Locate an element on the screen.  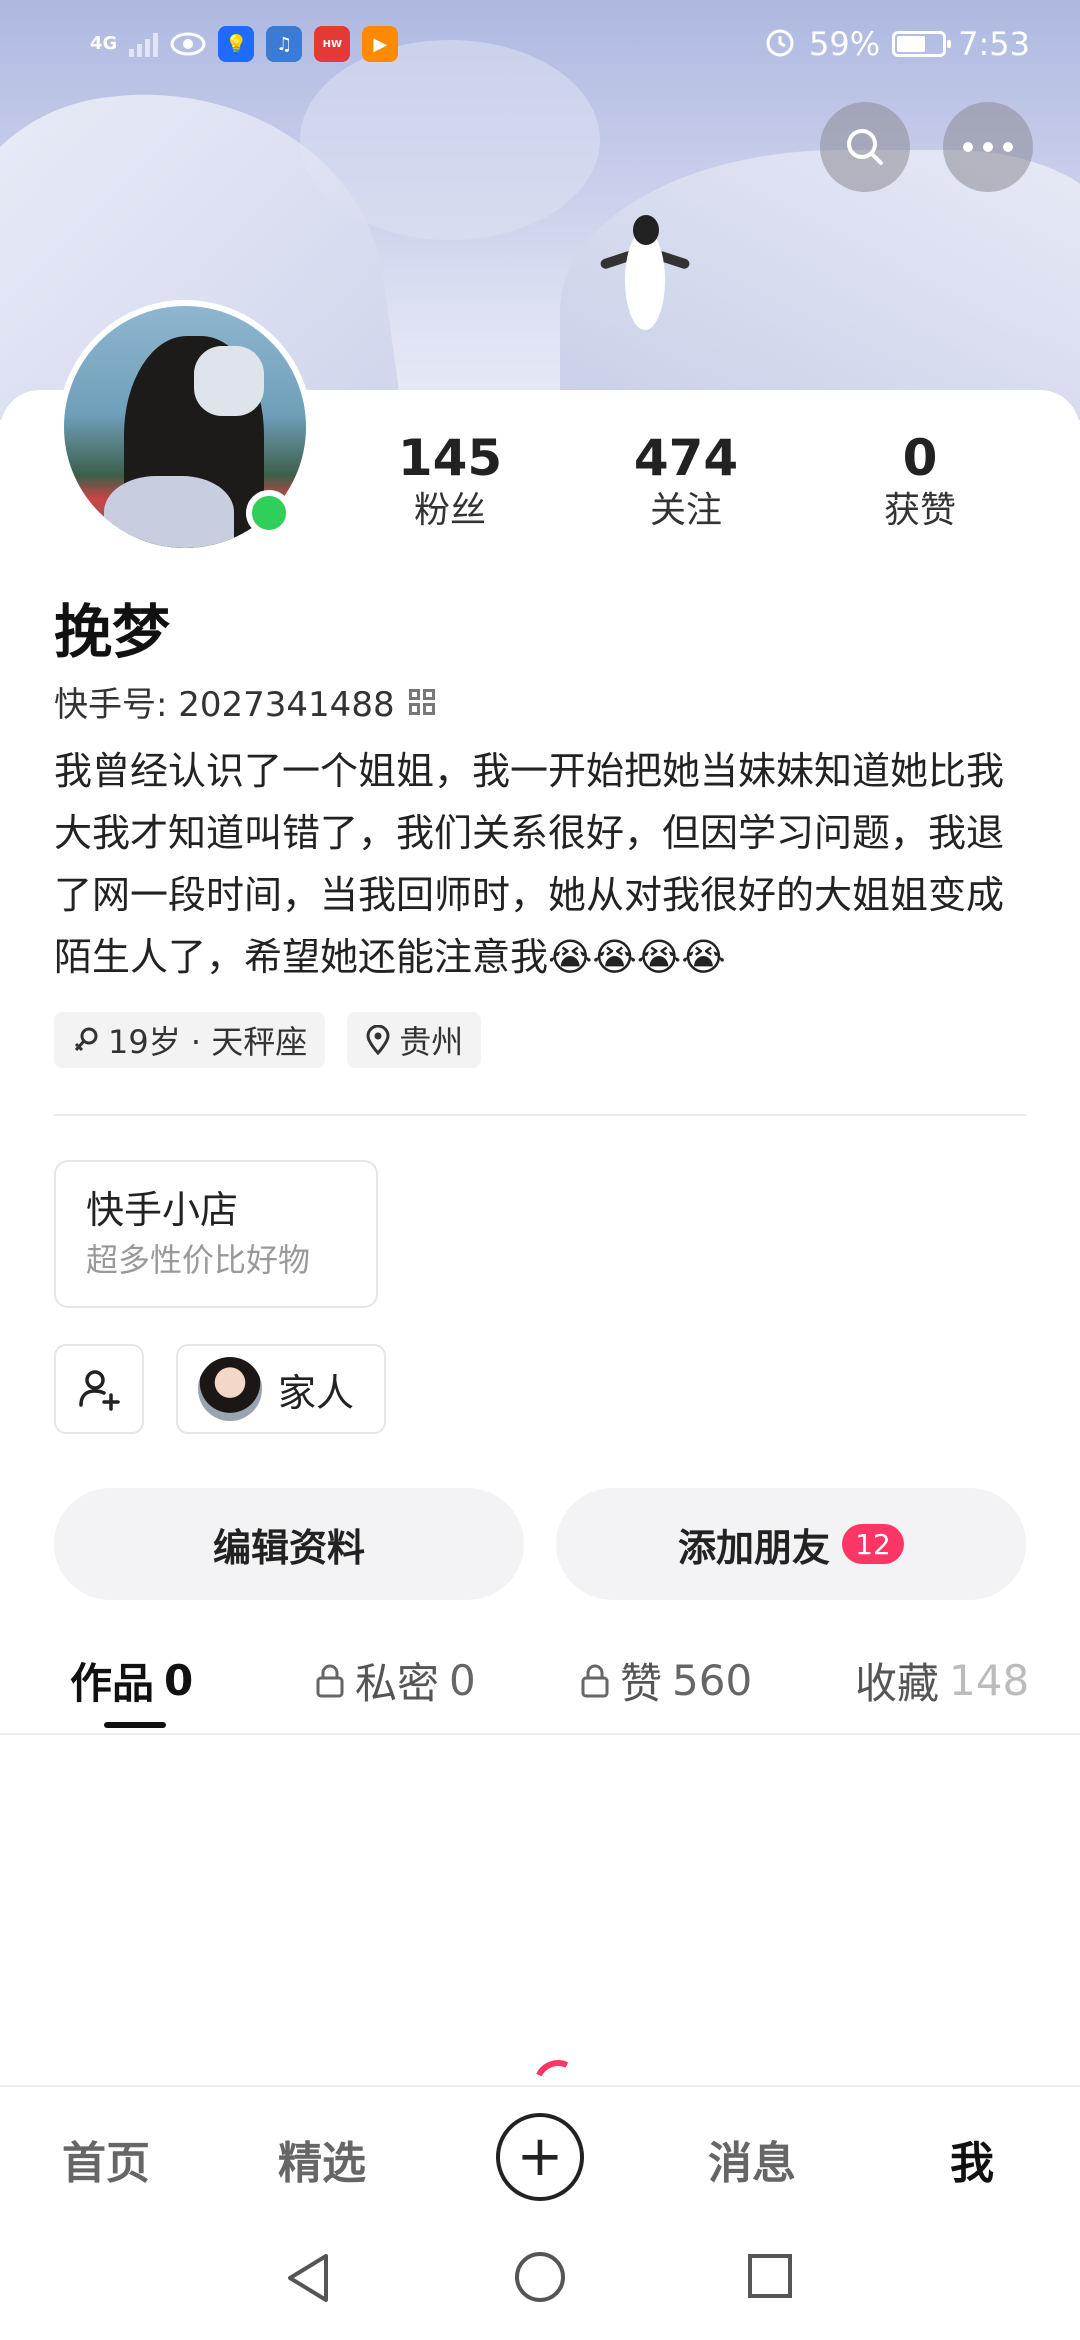
online-status-dot is located at coordinates (269, 513).